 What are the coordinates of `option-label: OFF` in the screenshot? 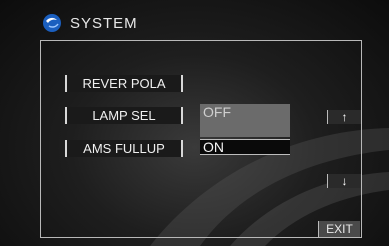 It's located at (217, 112).